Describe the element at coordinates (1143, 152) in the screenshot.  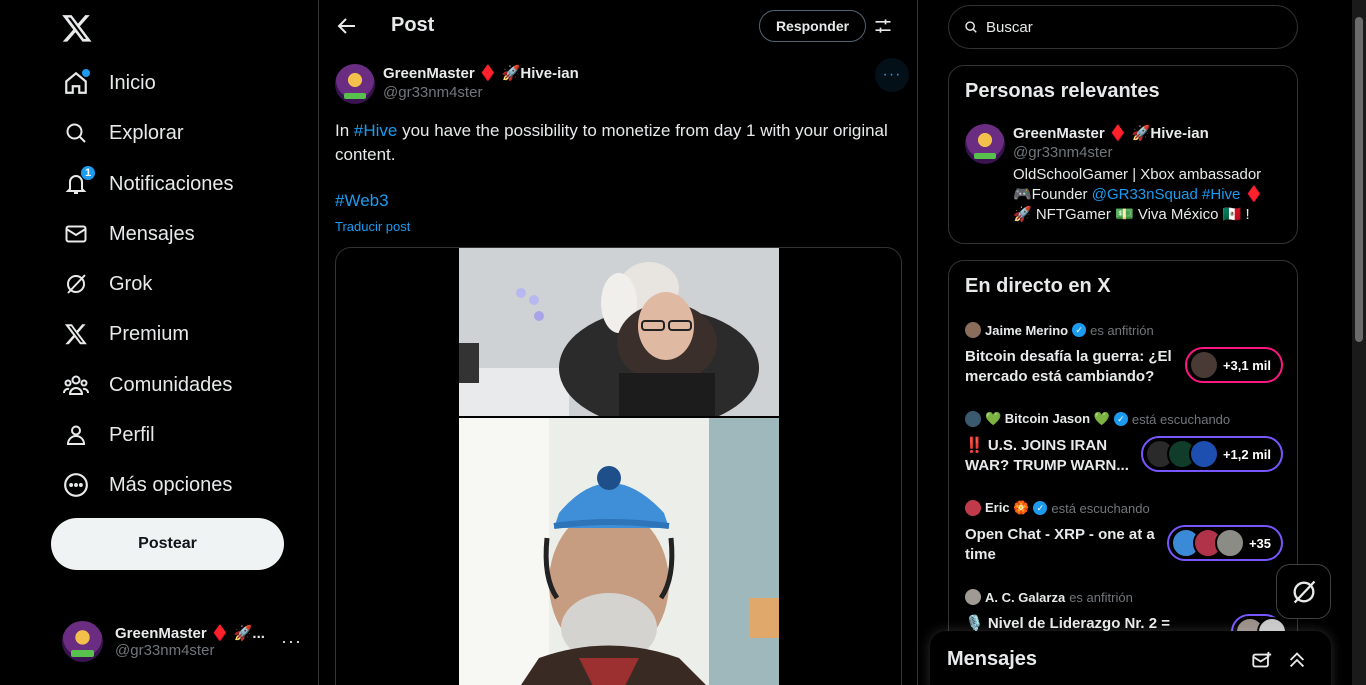
I see `person-handle: @gr33nm4ster` at that location.